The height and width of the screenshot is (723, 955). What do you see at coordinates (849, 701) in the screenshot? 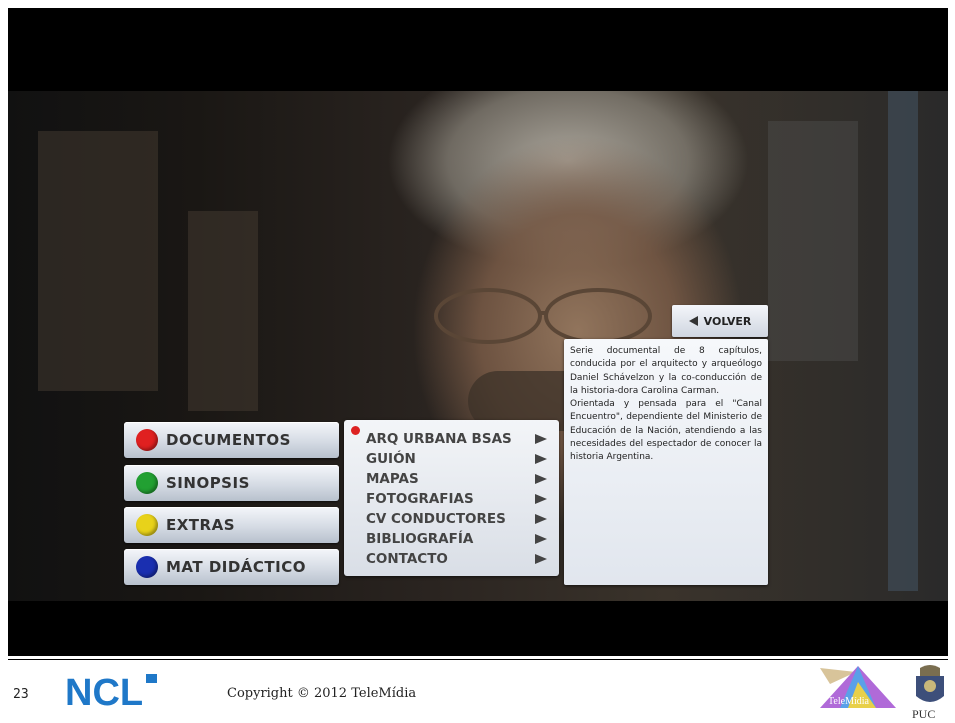
I see `telemidia-logo-text: TeleMídia` at bounding box center [849, 701].